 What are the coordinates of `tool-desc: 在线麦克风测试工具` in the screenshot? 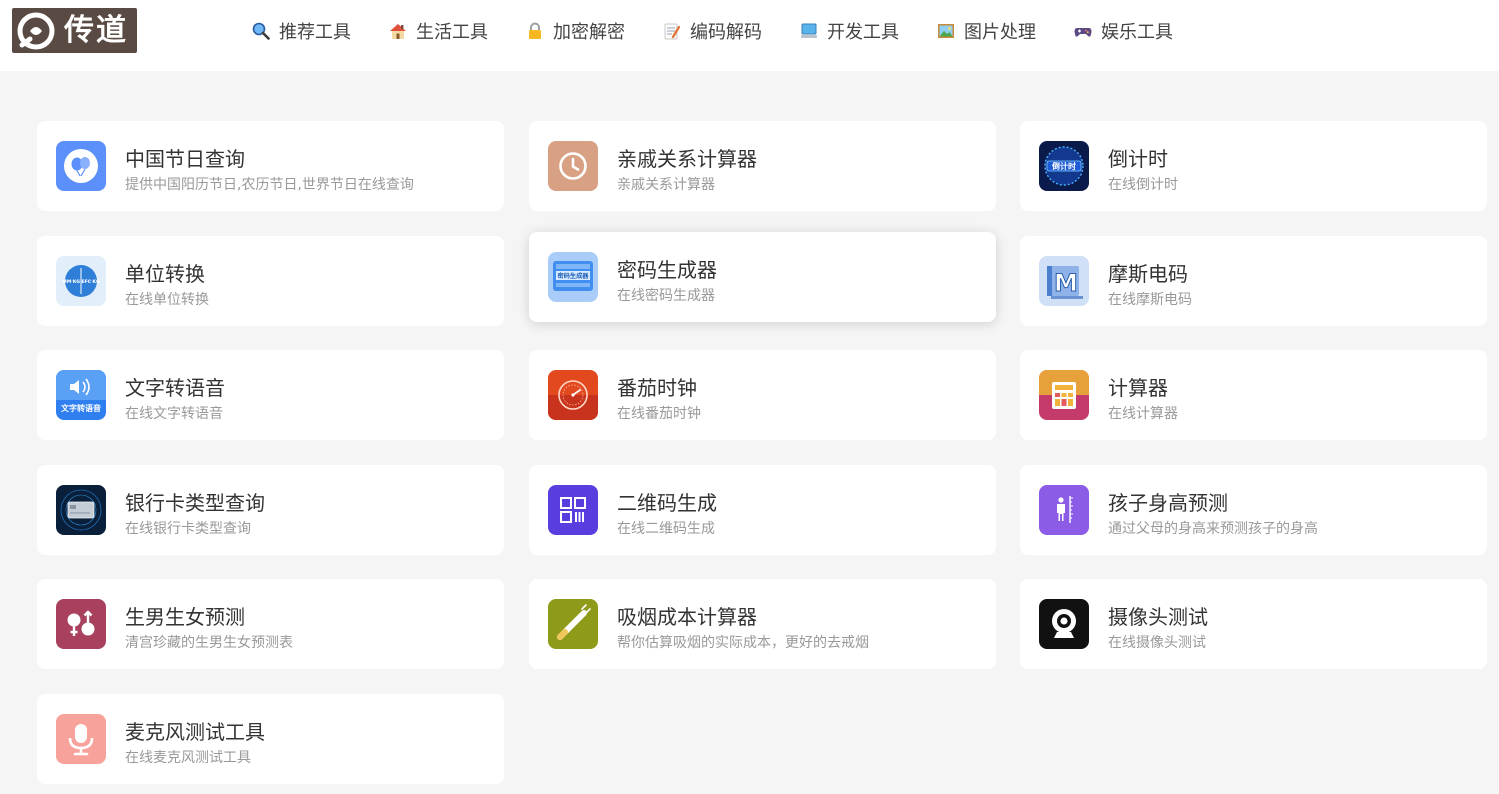 It's located at (188, 758).